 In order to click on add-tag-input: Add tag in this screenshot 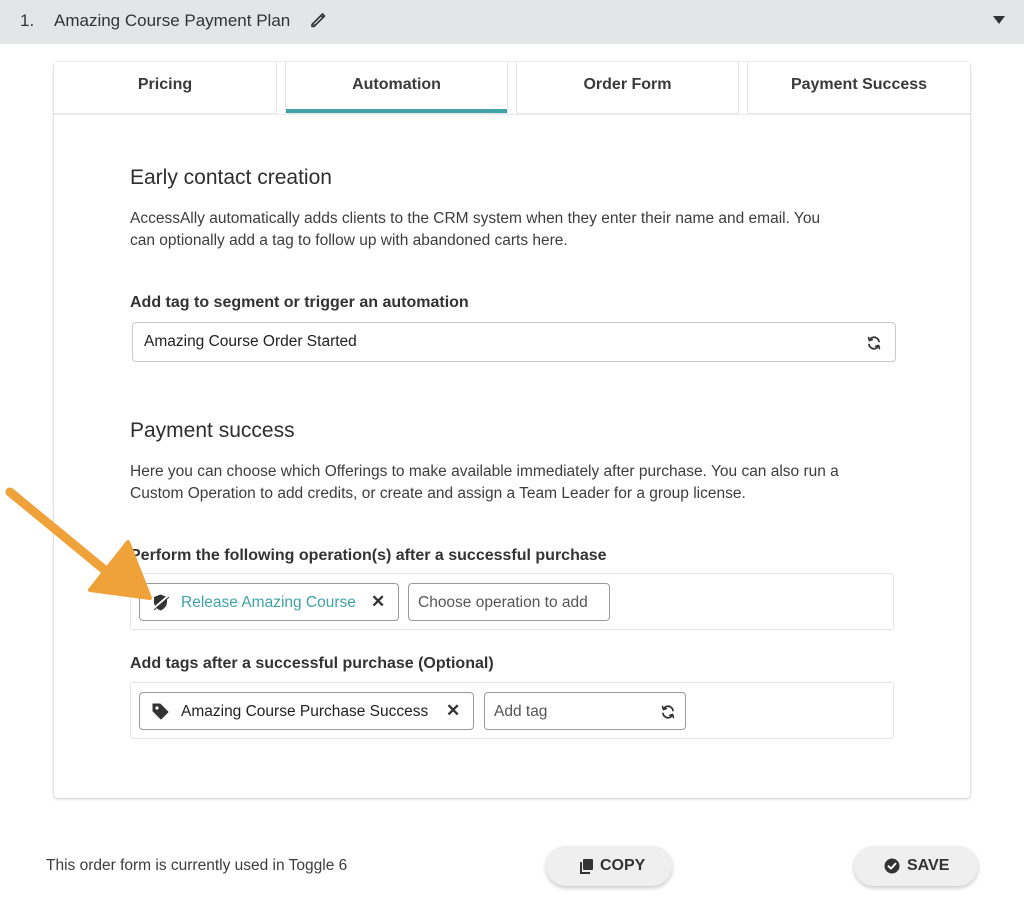, I will do `click(585, 711)`.